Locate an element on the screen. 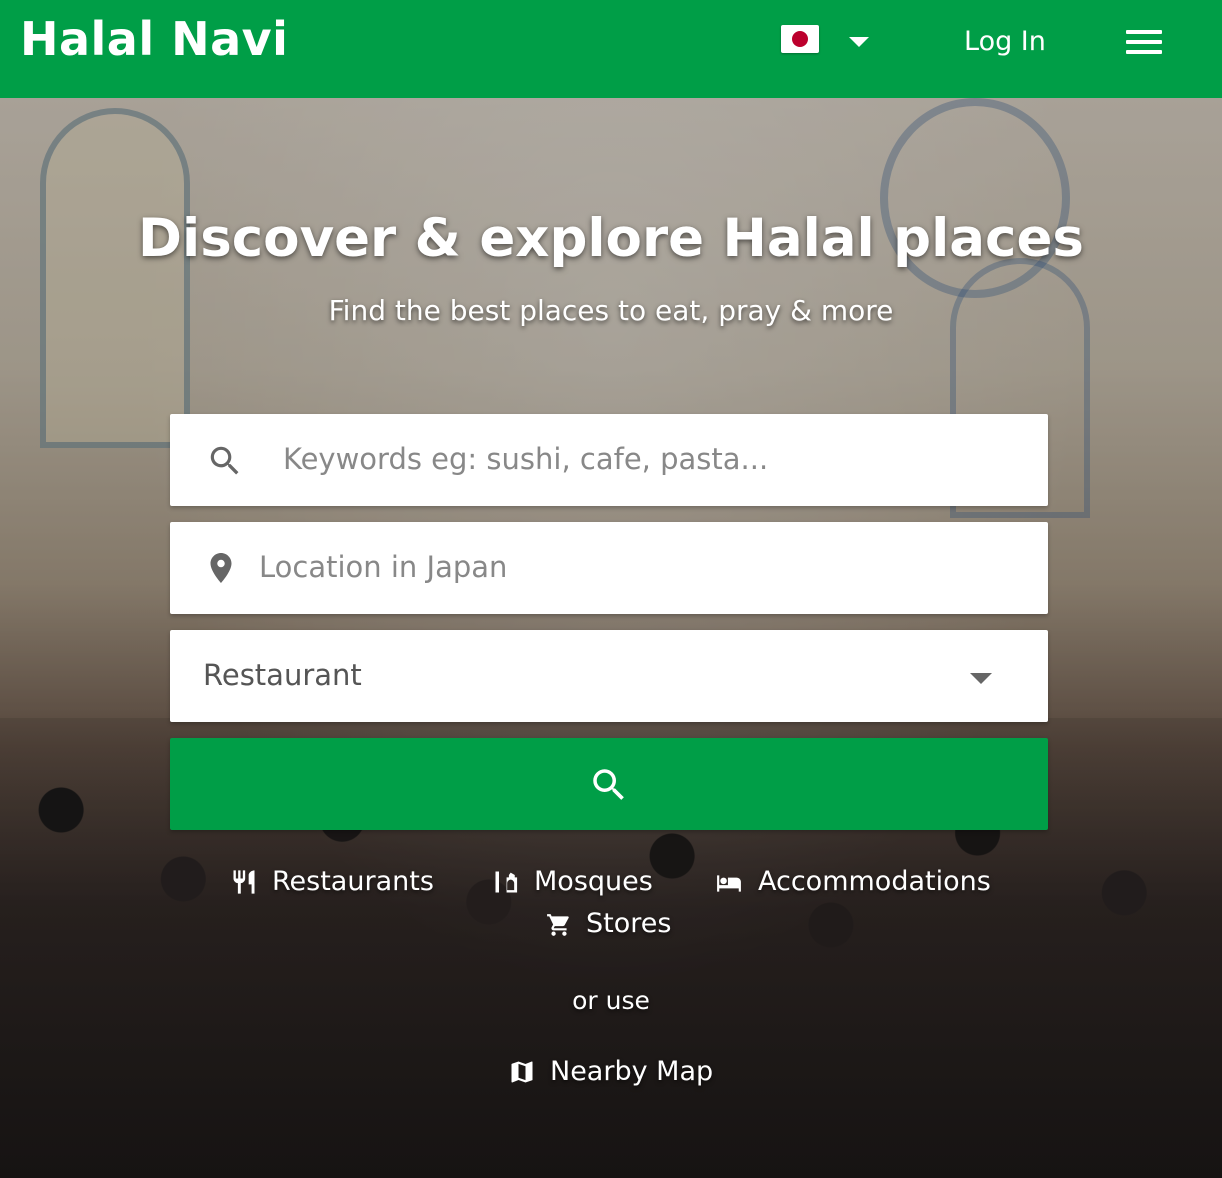 This screenshot has width=1222, height=1178. chevron-down-icon is located at coordinates (859, 42).